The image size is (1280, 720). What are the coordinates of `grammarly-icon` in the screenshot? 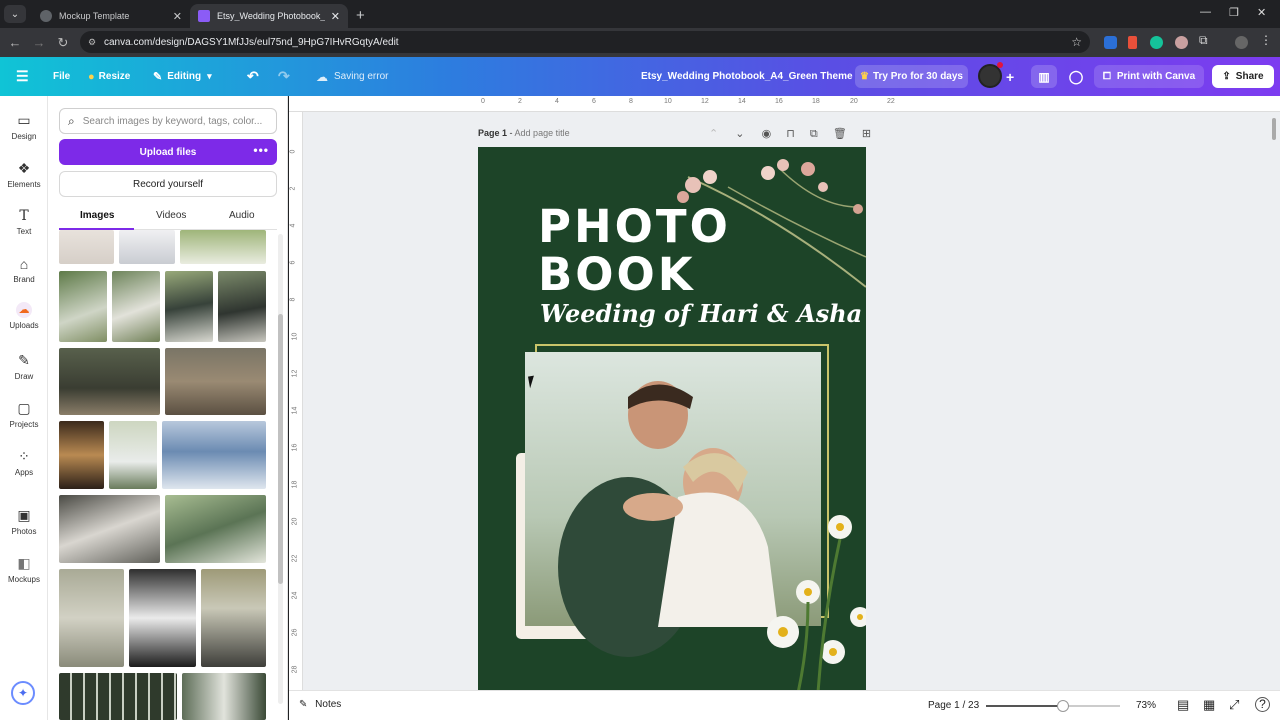 It's located at (1156, 42).